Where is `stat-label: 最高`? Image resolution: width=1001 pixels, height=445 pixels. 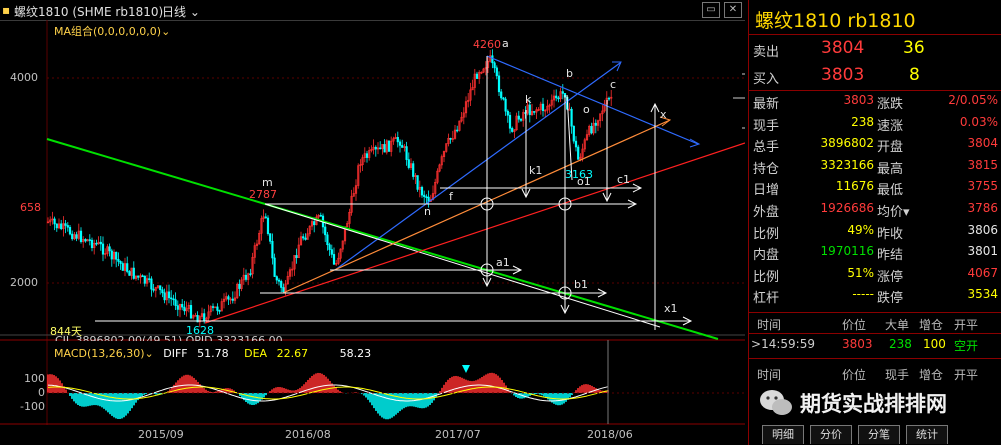
stat-label: 最高 is located at coordinates (890, 169).